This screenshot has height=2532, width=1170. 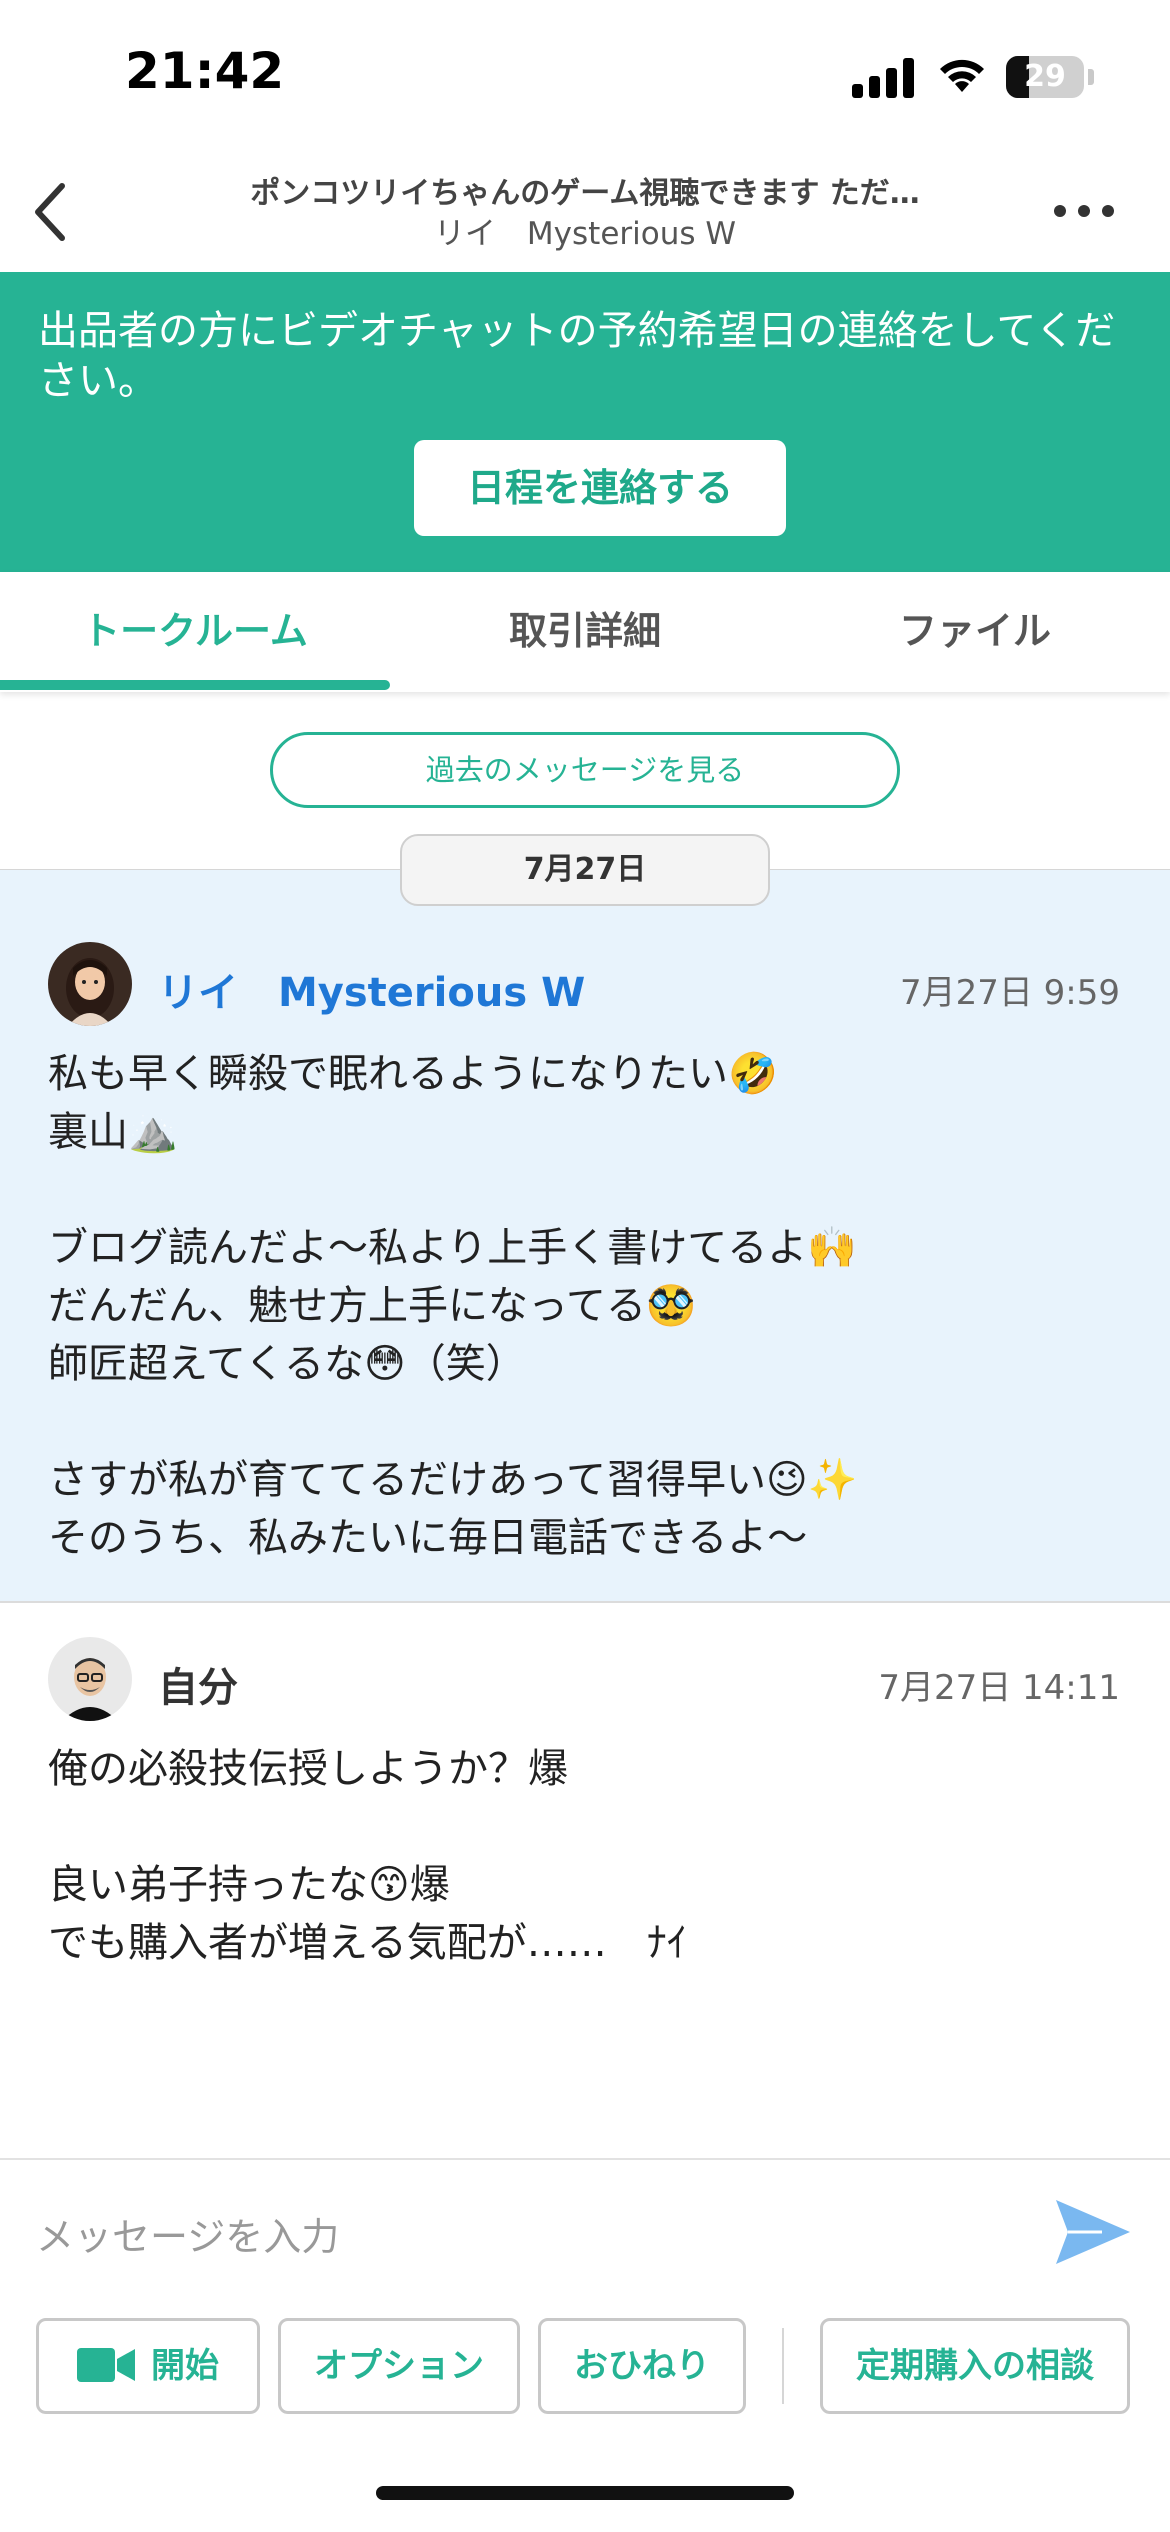 I want to click on message-composer: 開始 オプション おひねり 定期購入の相談, so click(x=585, y=2345).